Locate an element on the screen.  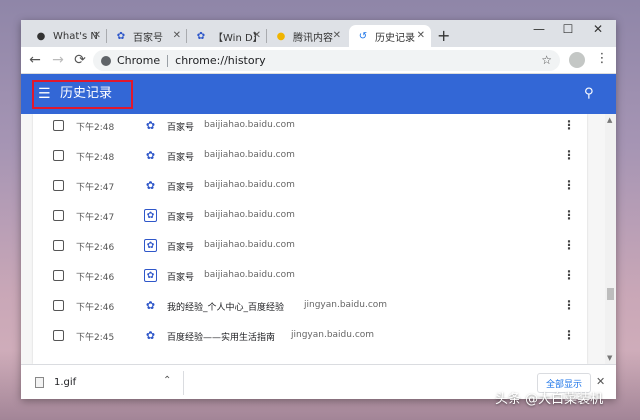
vertical-scrollbar: ▲ ▼ is located at coordinates (610, 239).